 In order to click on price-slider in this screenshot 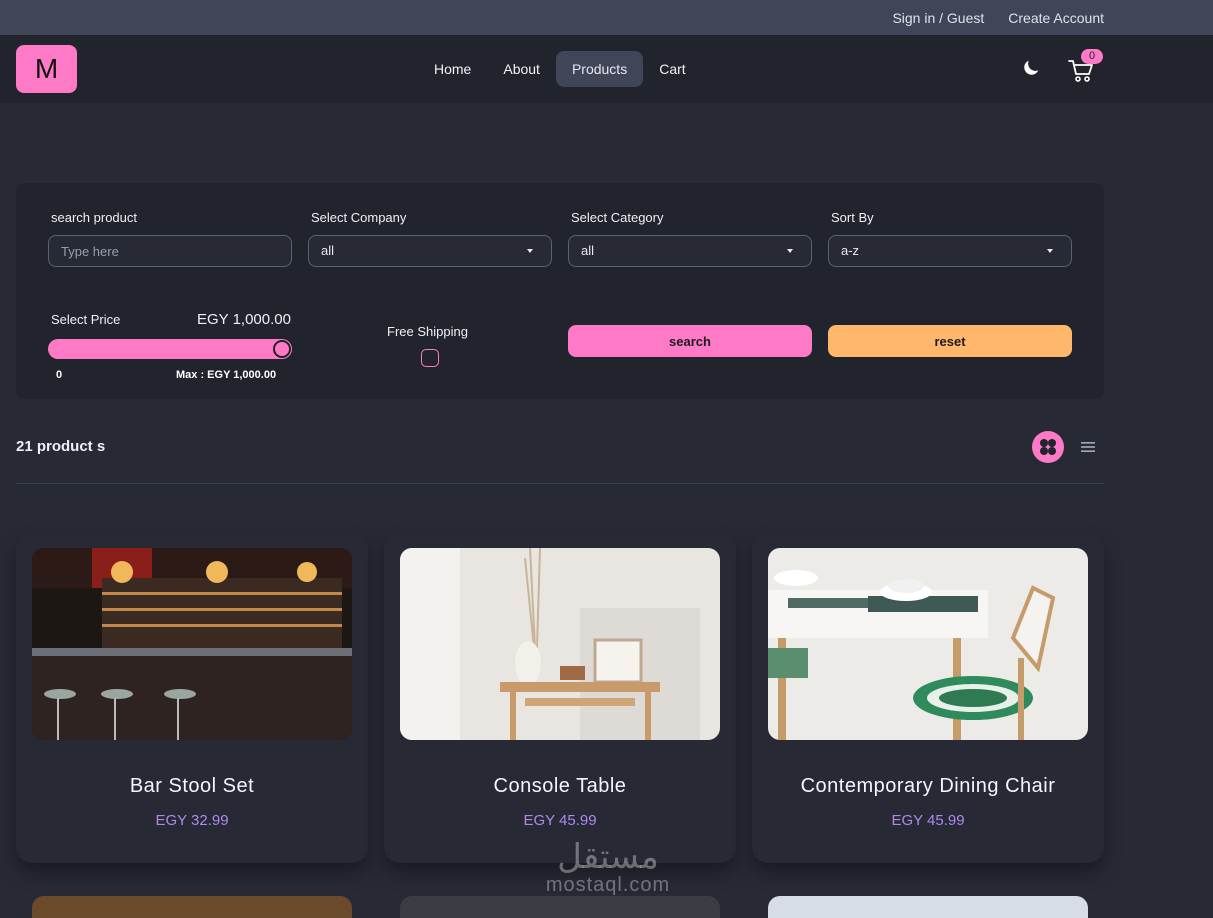, I will do `click(170, 349)`.